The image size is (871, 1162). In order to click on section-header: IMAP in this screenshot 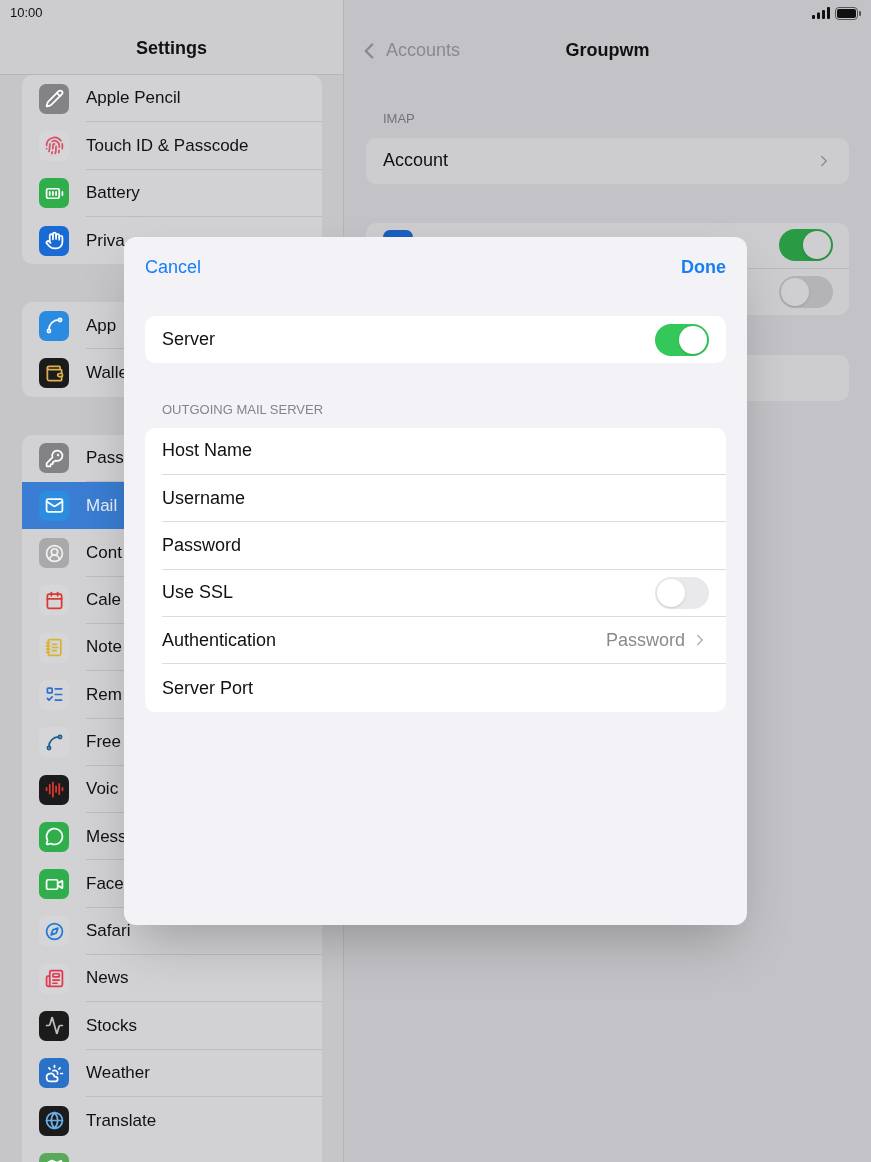, I will do `click(399, 119)`.